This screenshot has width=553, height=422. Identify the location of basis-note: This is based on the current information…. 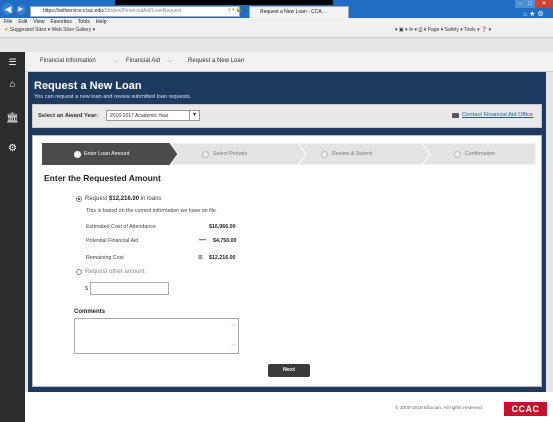
(152, 211).